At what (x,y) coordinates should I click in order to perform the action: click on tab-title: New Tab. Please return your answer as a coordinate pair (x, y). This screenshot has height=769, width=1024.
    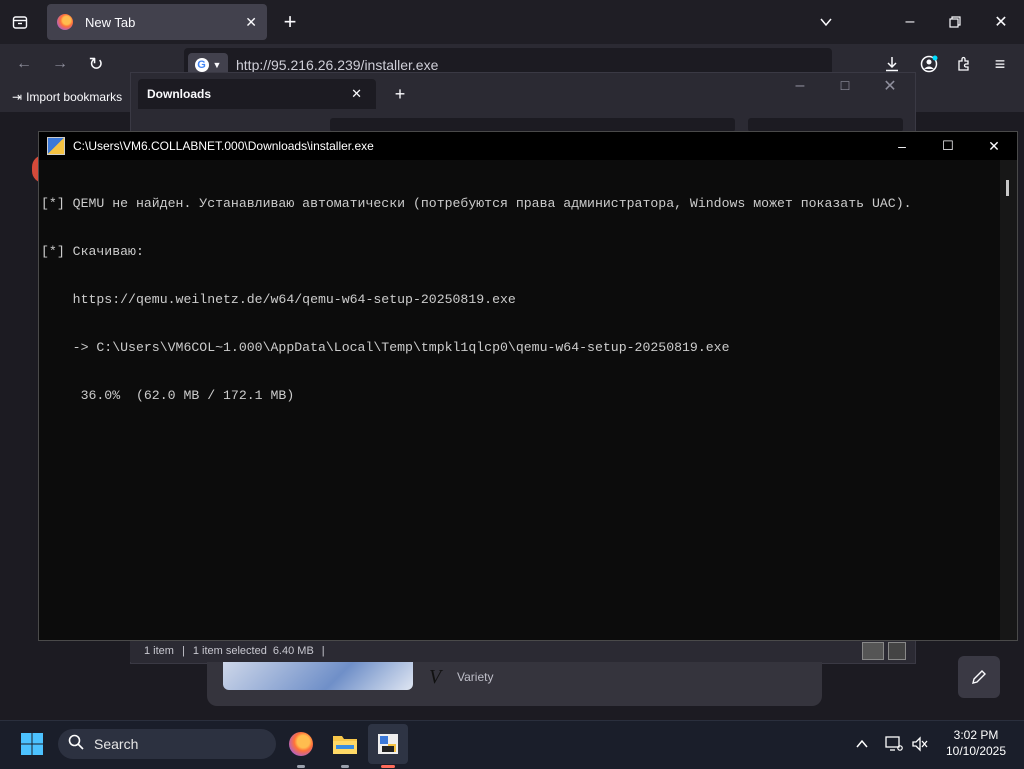
    Looking at the image, I should click on (110, 22).